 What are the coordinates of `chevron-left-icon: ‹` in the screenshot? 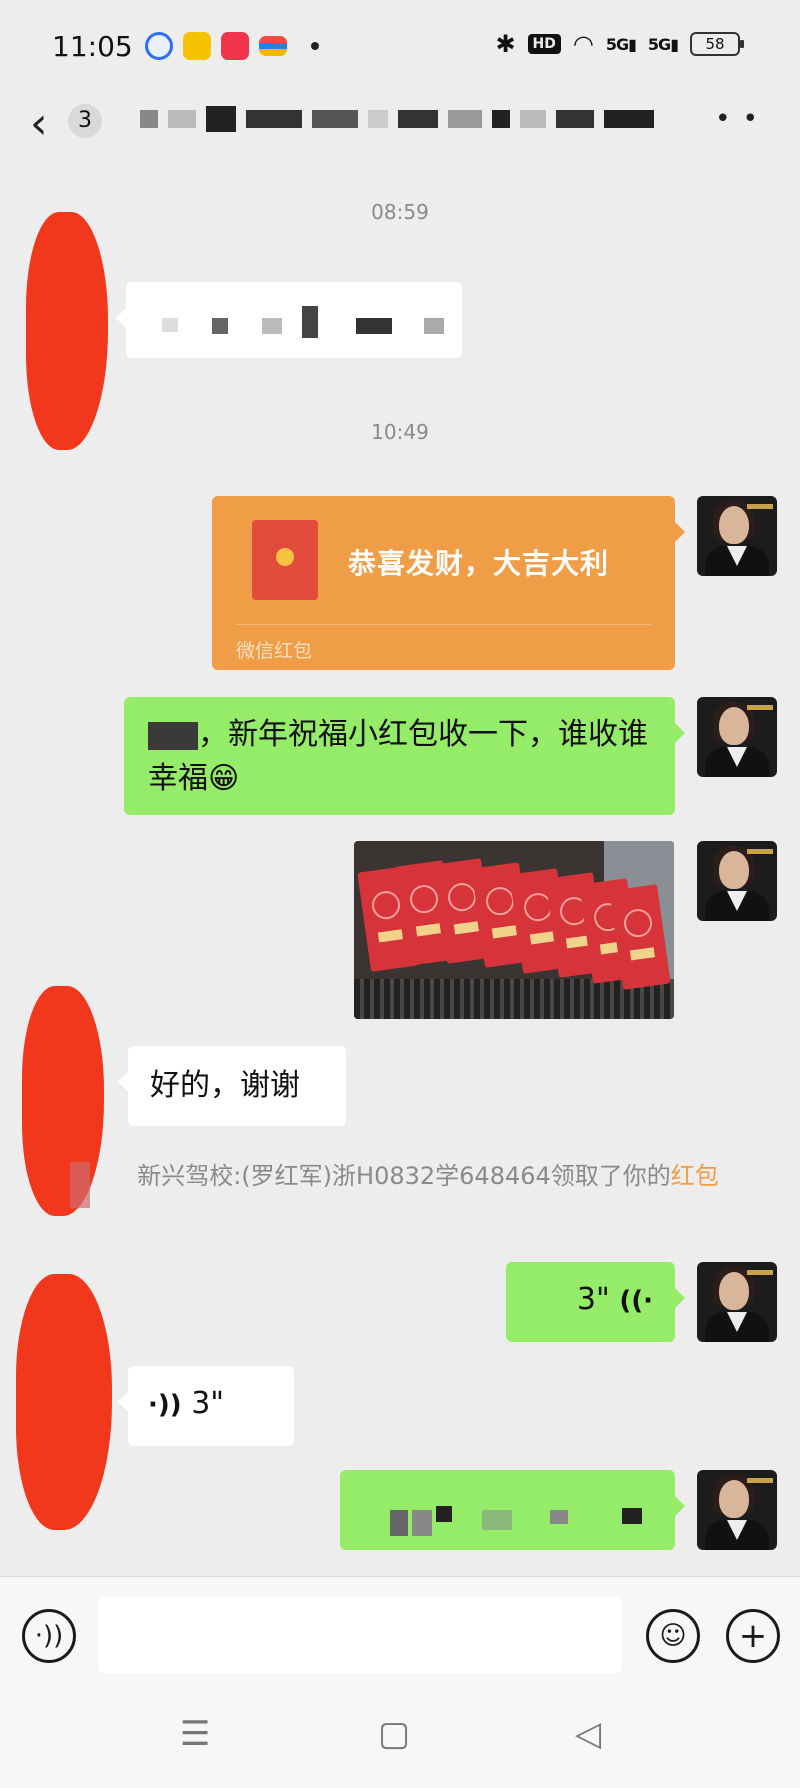 It's located at (39, 124).